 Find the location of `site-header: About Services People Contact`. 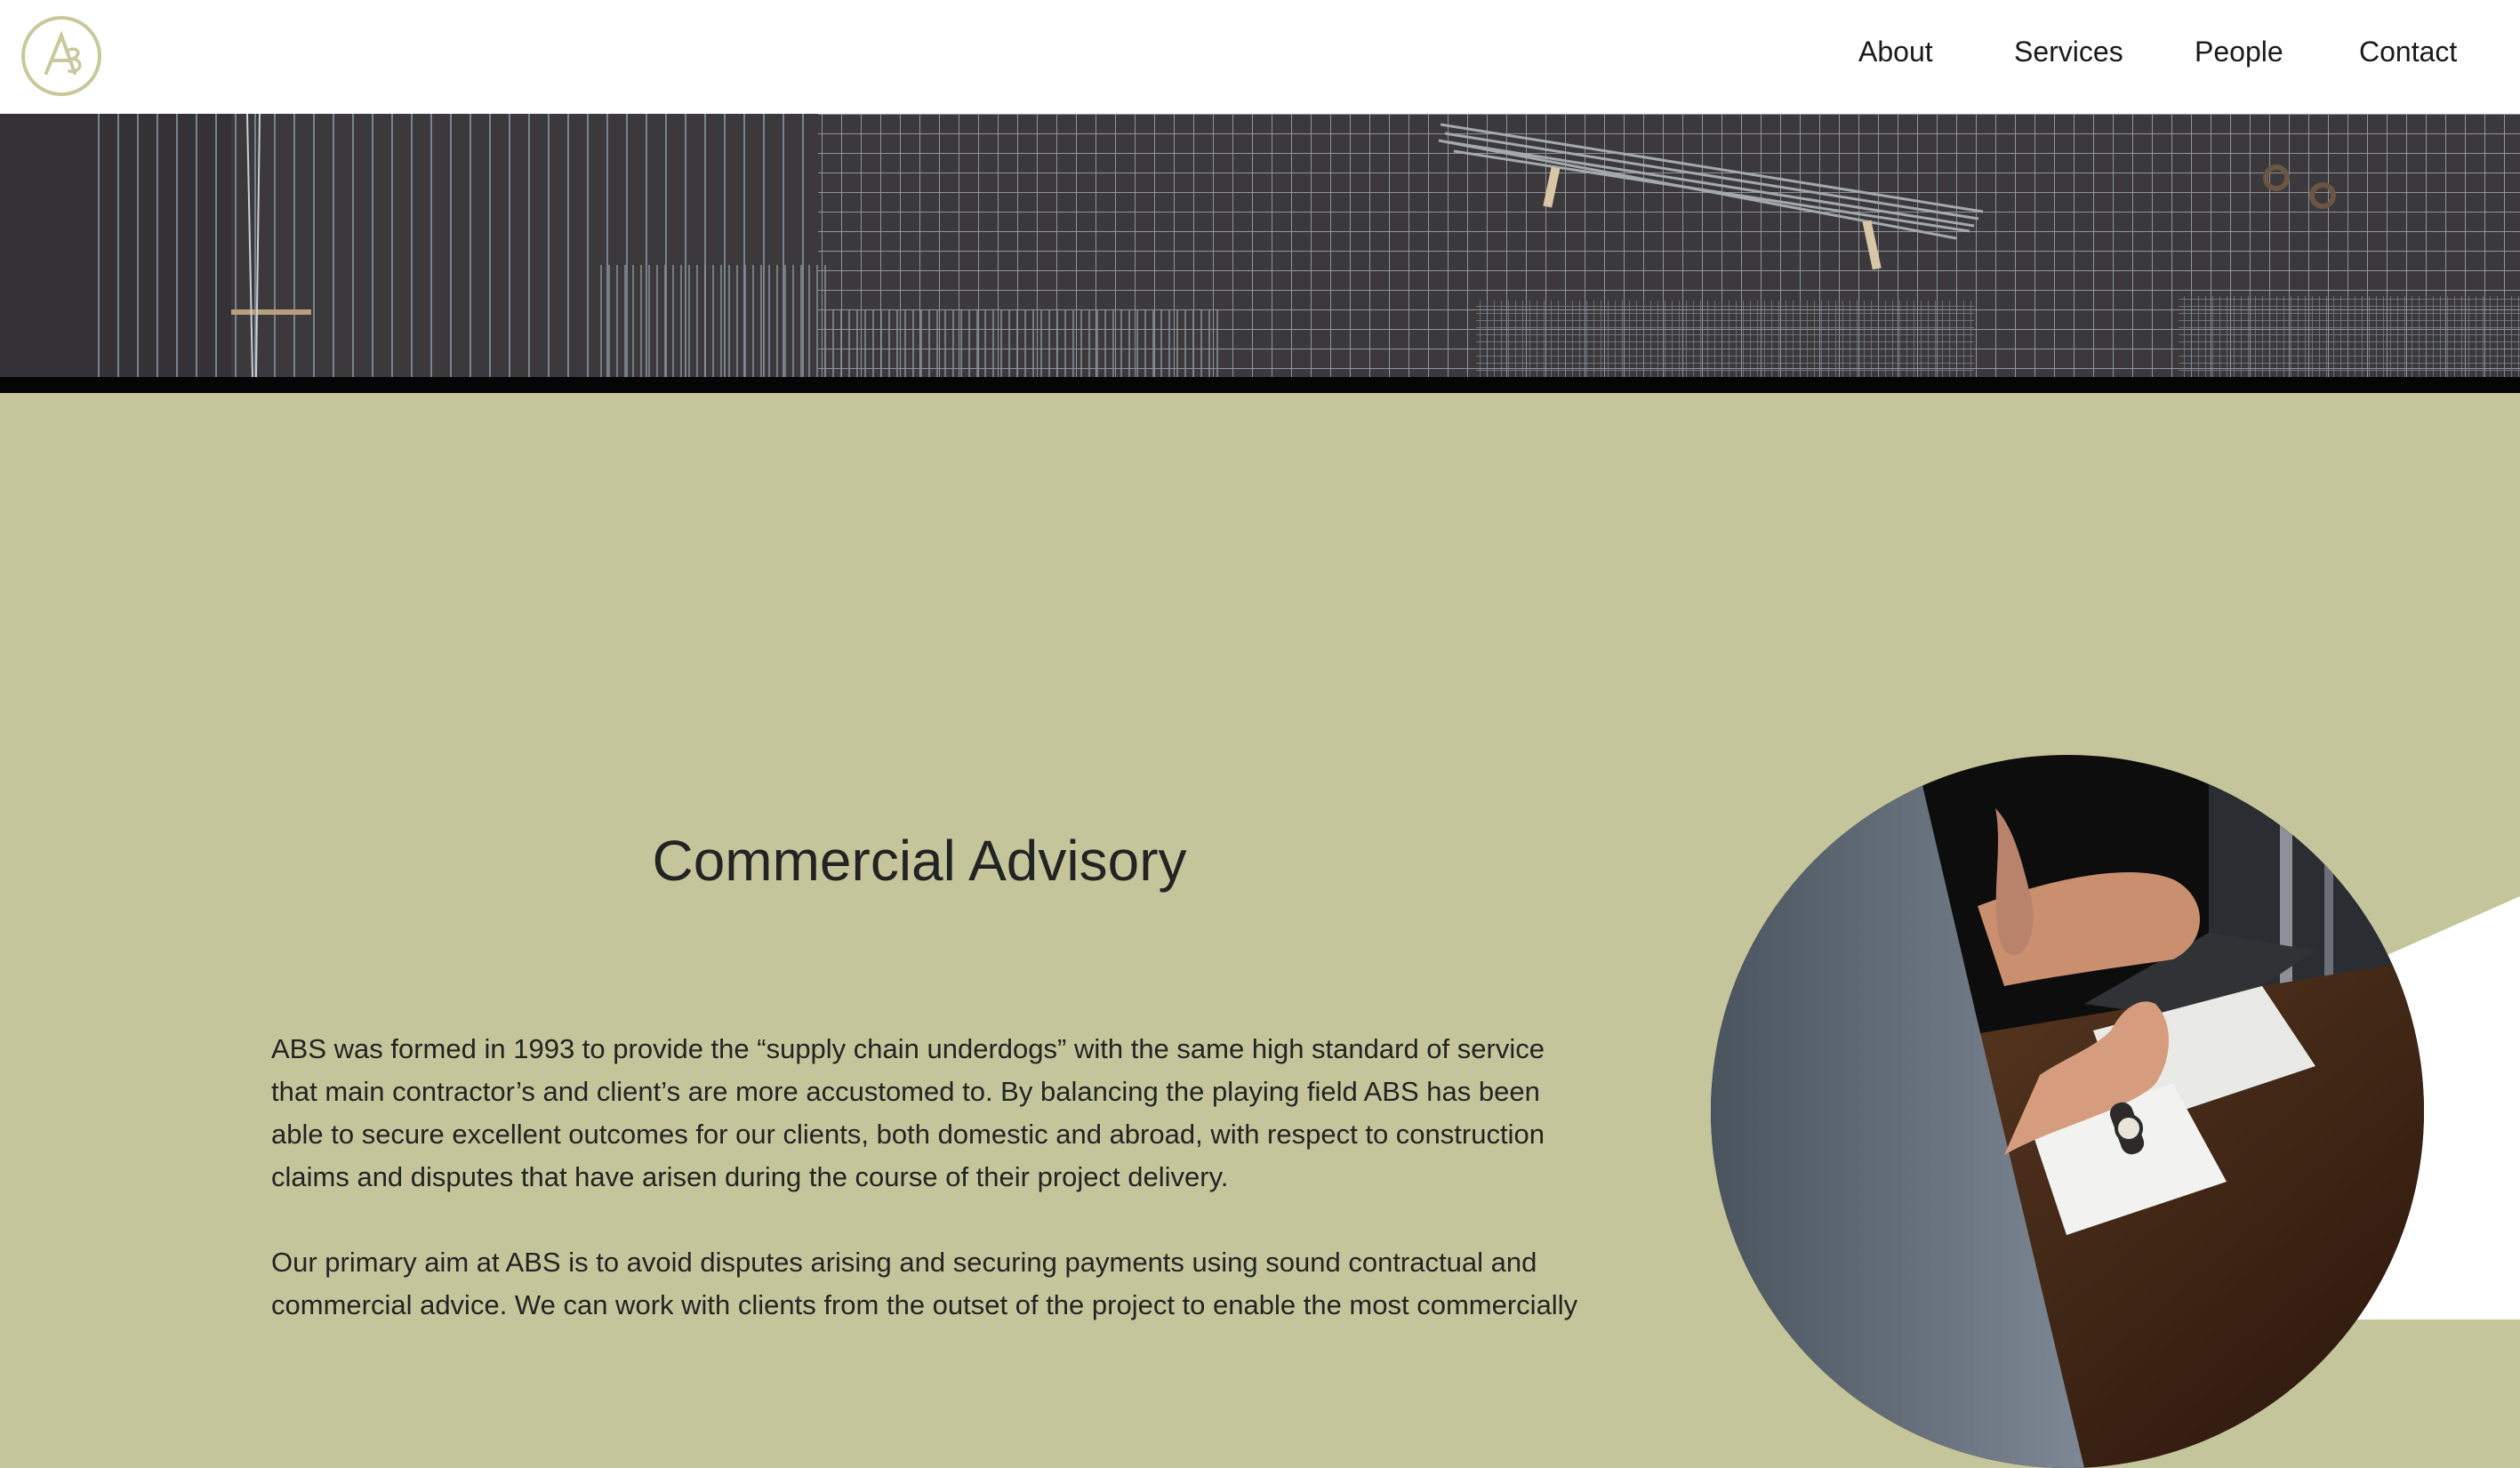

site-header: About Services People Contact is located at coordinates (1260, 57).